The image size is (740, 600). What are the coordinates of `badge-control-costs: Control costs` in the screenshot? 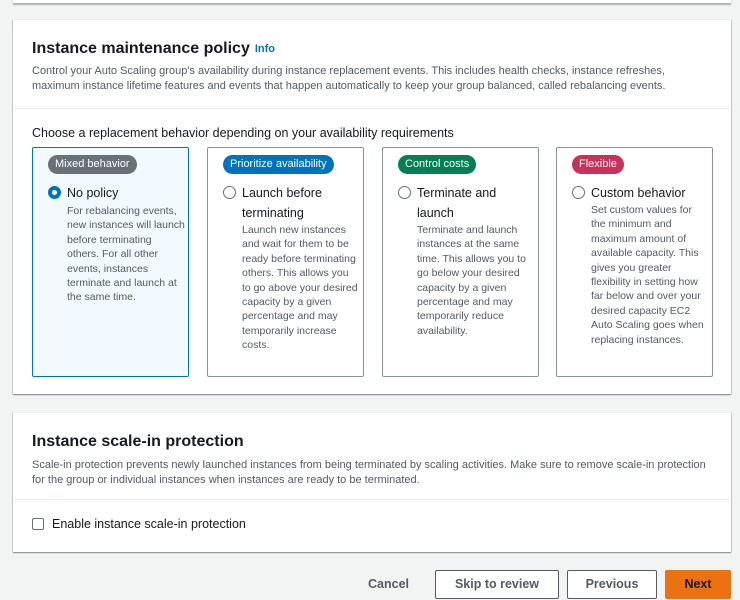 It's located at (437, 164).